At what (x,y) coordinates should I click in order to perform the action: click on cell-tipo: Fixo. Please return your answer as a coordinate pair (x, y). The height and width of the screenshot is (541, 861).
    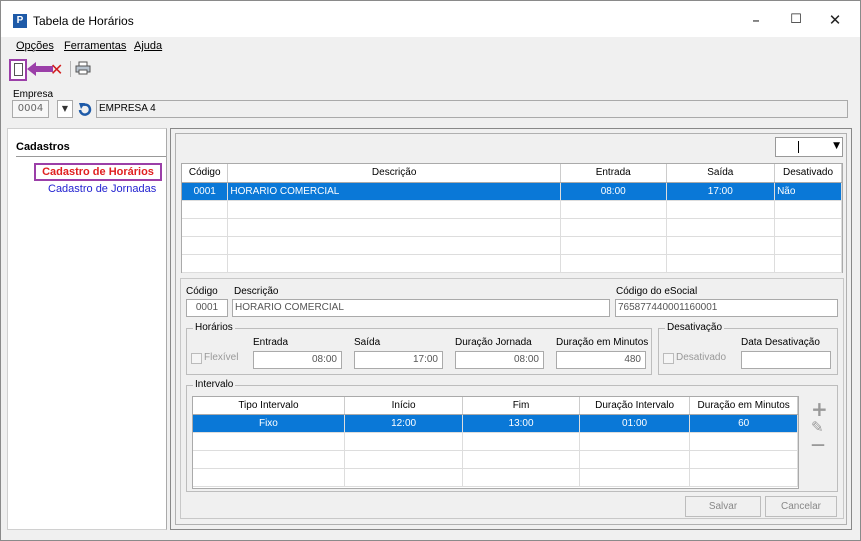
    Looking at the image, I should click on (269, 423).